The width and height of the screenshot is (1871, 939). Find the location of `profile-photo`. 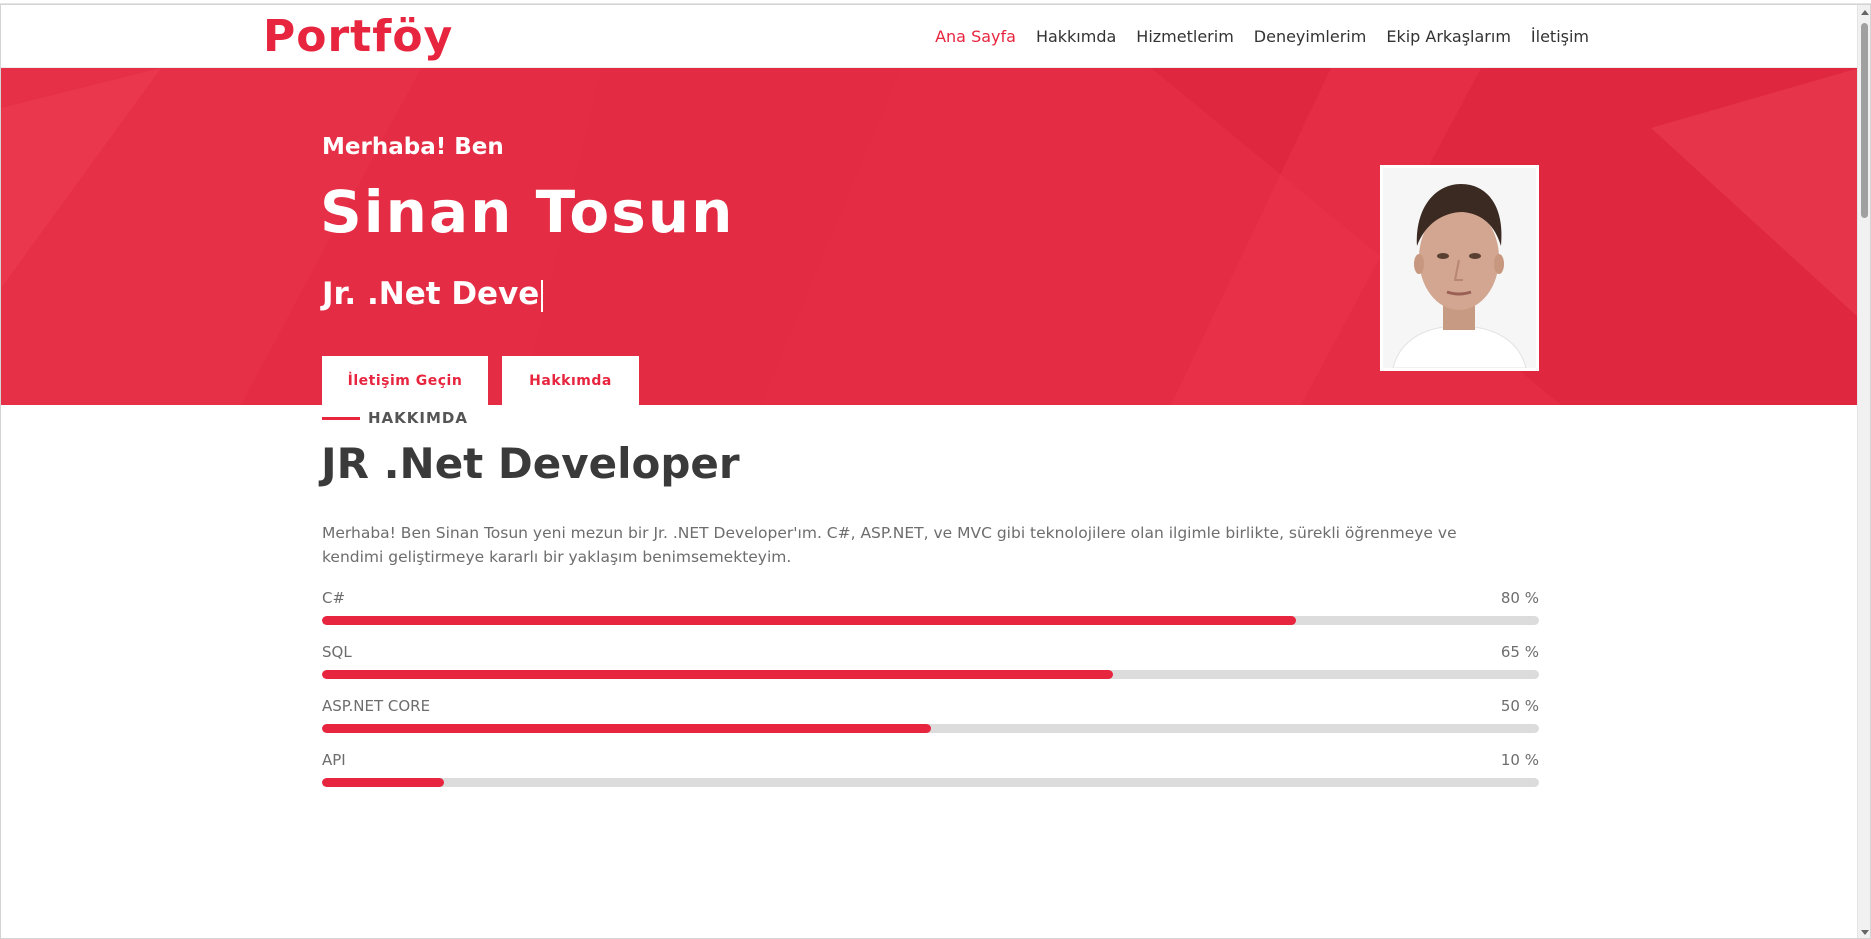

profile-photo is located at coordinates (1459, 268).